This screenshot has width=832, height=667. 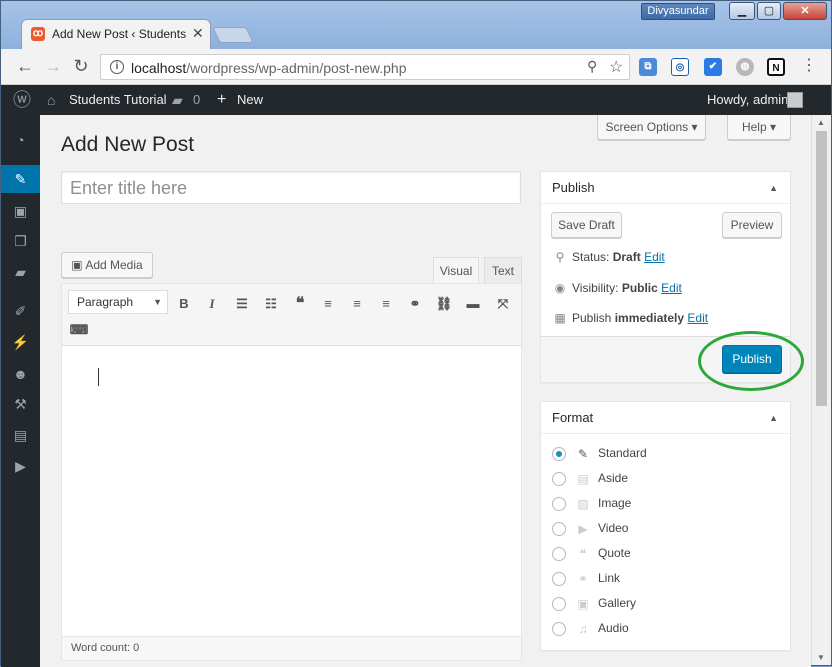 I want to click on align-left-icon: ≡, so click(x=328, y=304).